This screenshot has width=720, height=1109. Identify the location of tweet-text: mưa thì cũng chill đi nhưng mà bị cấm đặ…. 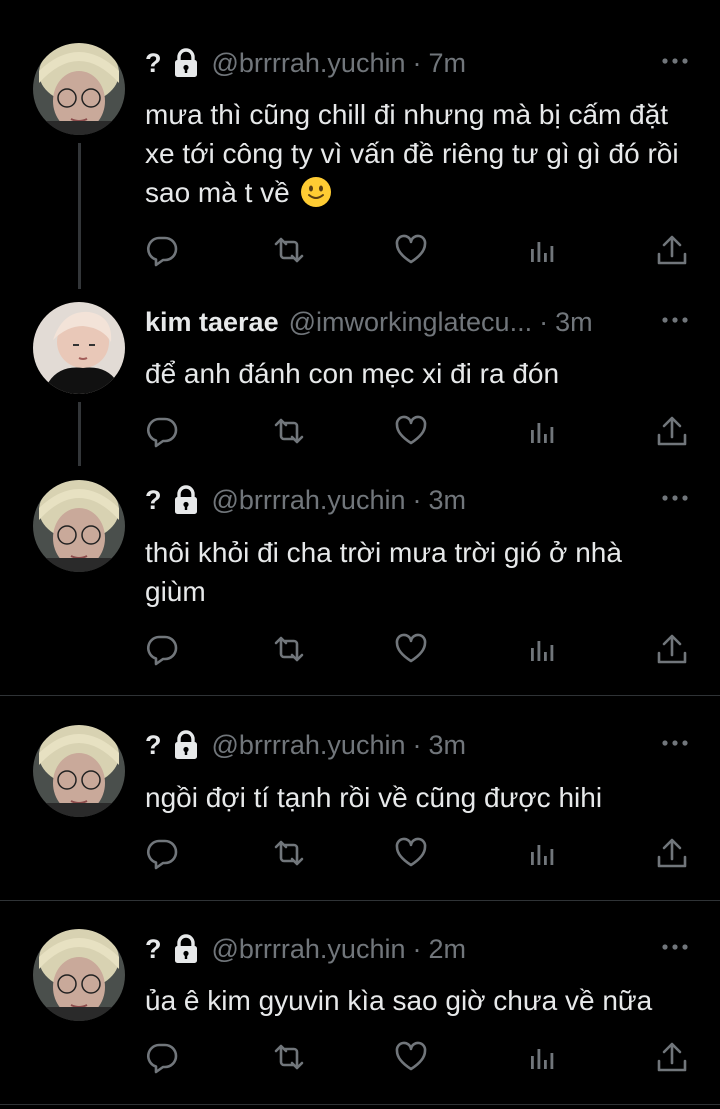
(417, 153).